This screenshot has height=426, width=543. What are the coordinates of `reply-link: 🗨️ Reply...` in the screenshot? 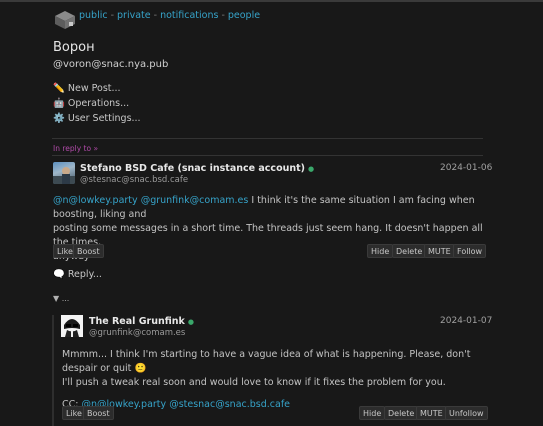 It's located at (77, 274).